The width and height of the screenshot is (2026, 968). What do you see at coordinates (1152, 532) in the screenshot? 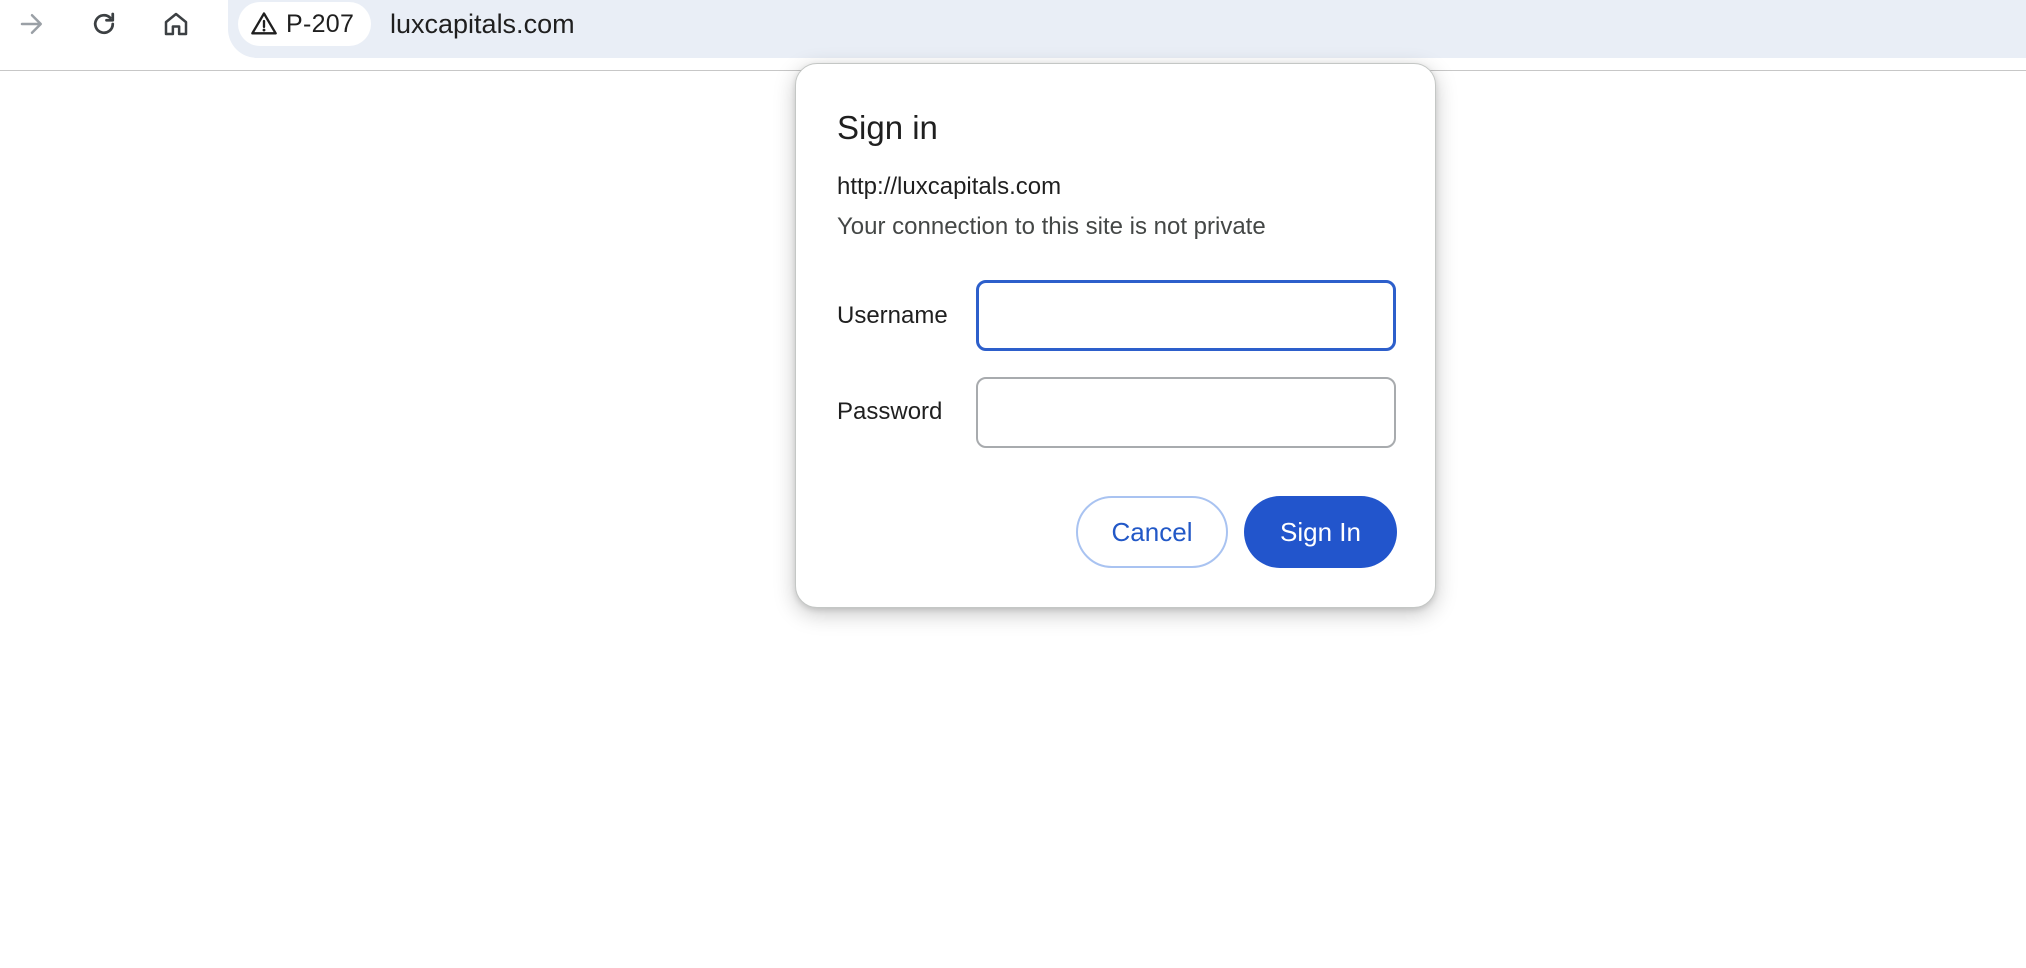
I see `cancel-button: Cancel` at bounding box center [1152, 532].